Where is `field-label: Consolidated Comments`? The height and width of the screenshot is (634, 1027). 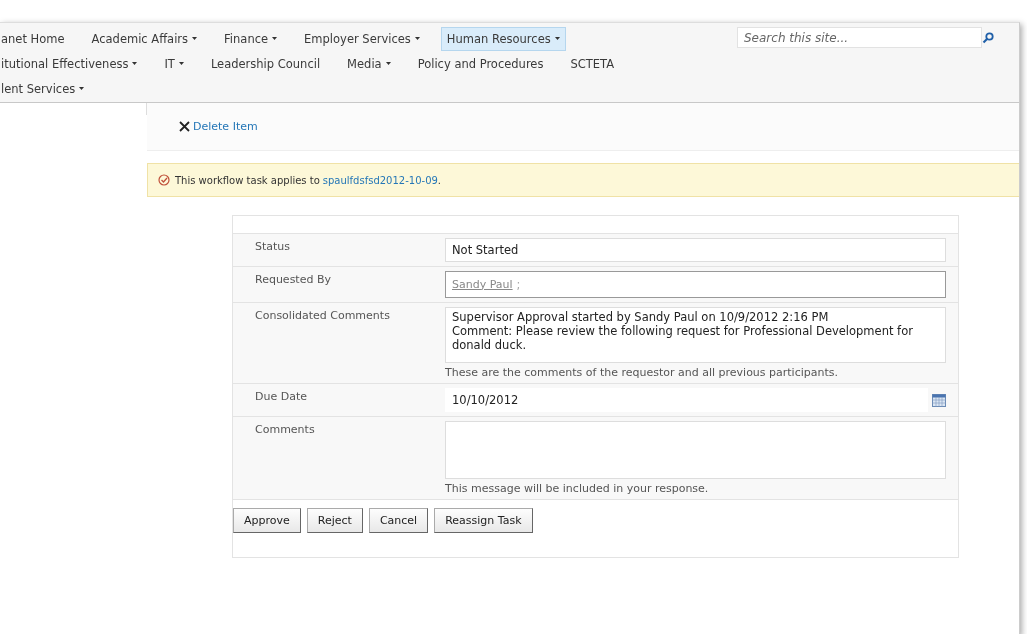
field-label: Consolidated Comments is located at coordinates (322, 316).